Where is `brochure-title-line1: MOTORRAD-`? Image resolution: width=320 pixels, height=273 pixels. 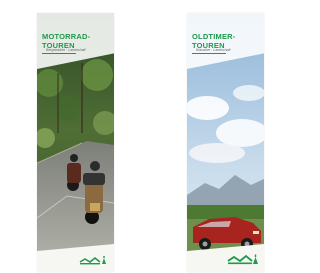
brochure-title-line1: MOTORRAD- is located at coordinates (66, 36).